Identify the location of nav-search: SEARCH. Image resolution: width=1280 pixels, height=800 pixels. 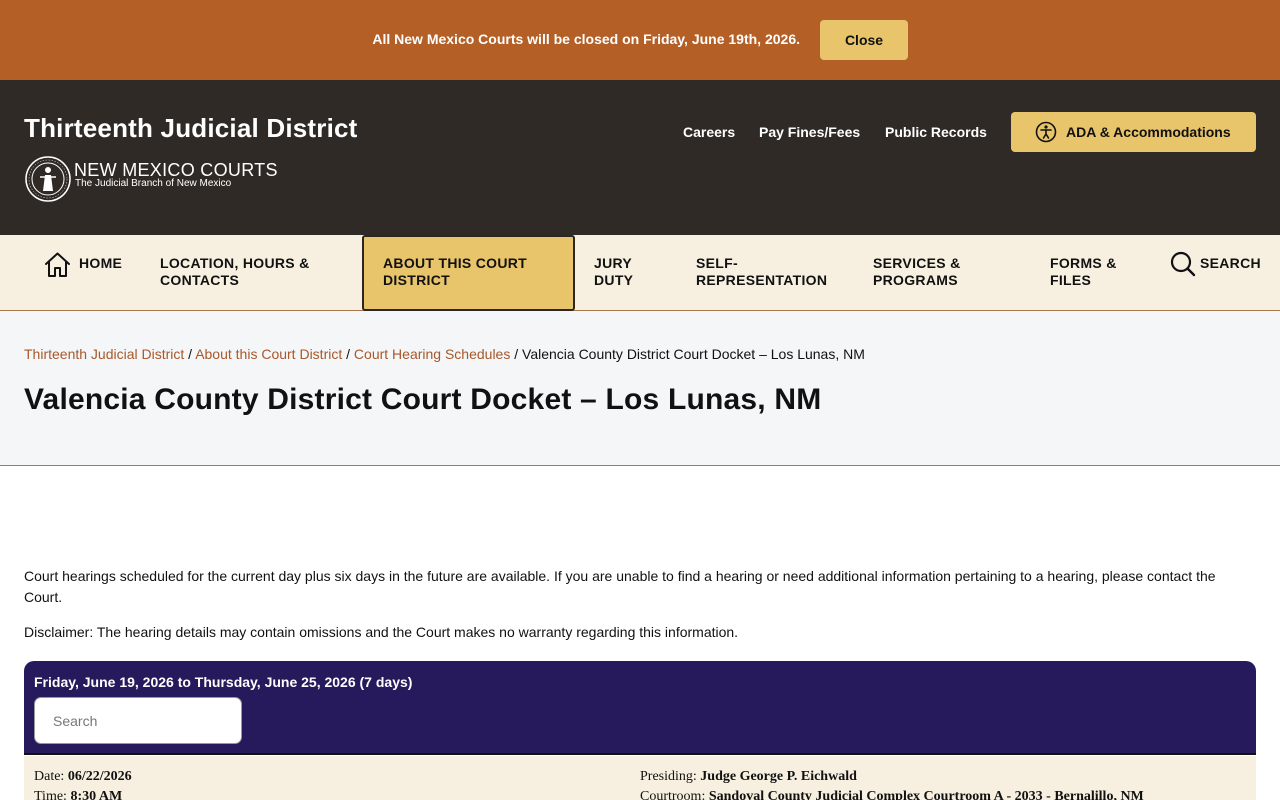
(1230, 263).